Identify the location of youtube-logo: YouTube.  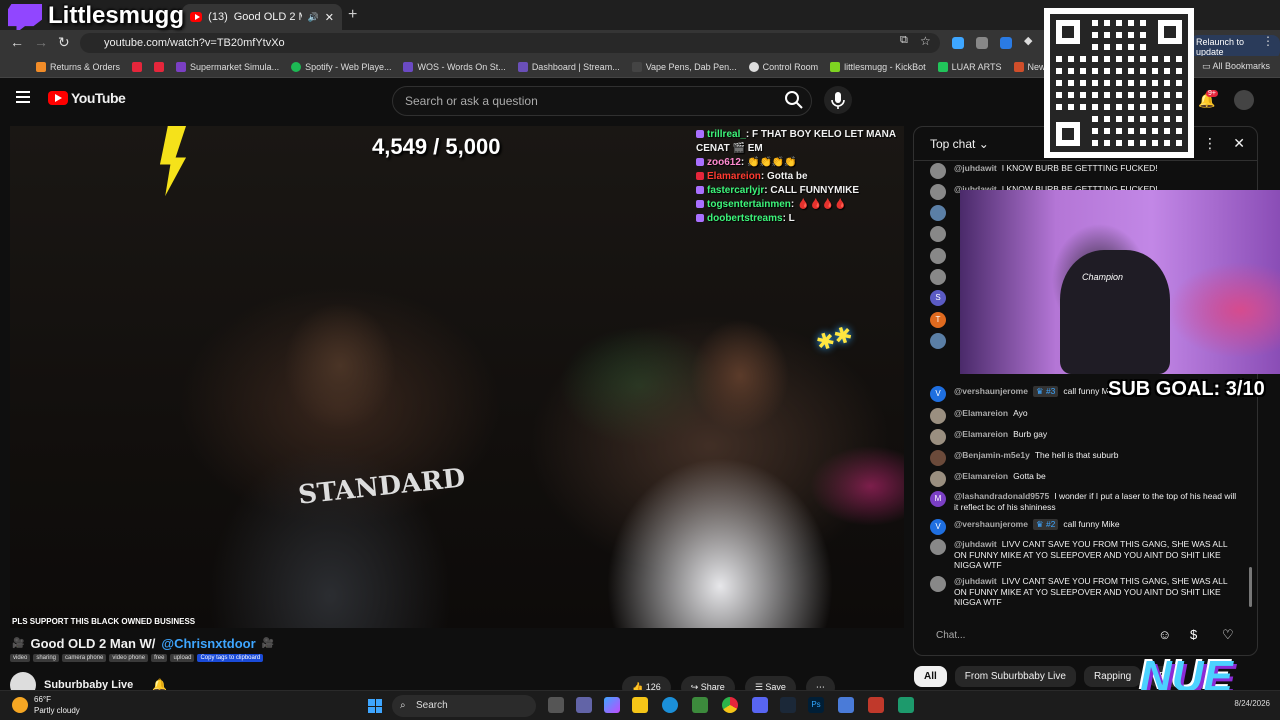
(87, 98).